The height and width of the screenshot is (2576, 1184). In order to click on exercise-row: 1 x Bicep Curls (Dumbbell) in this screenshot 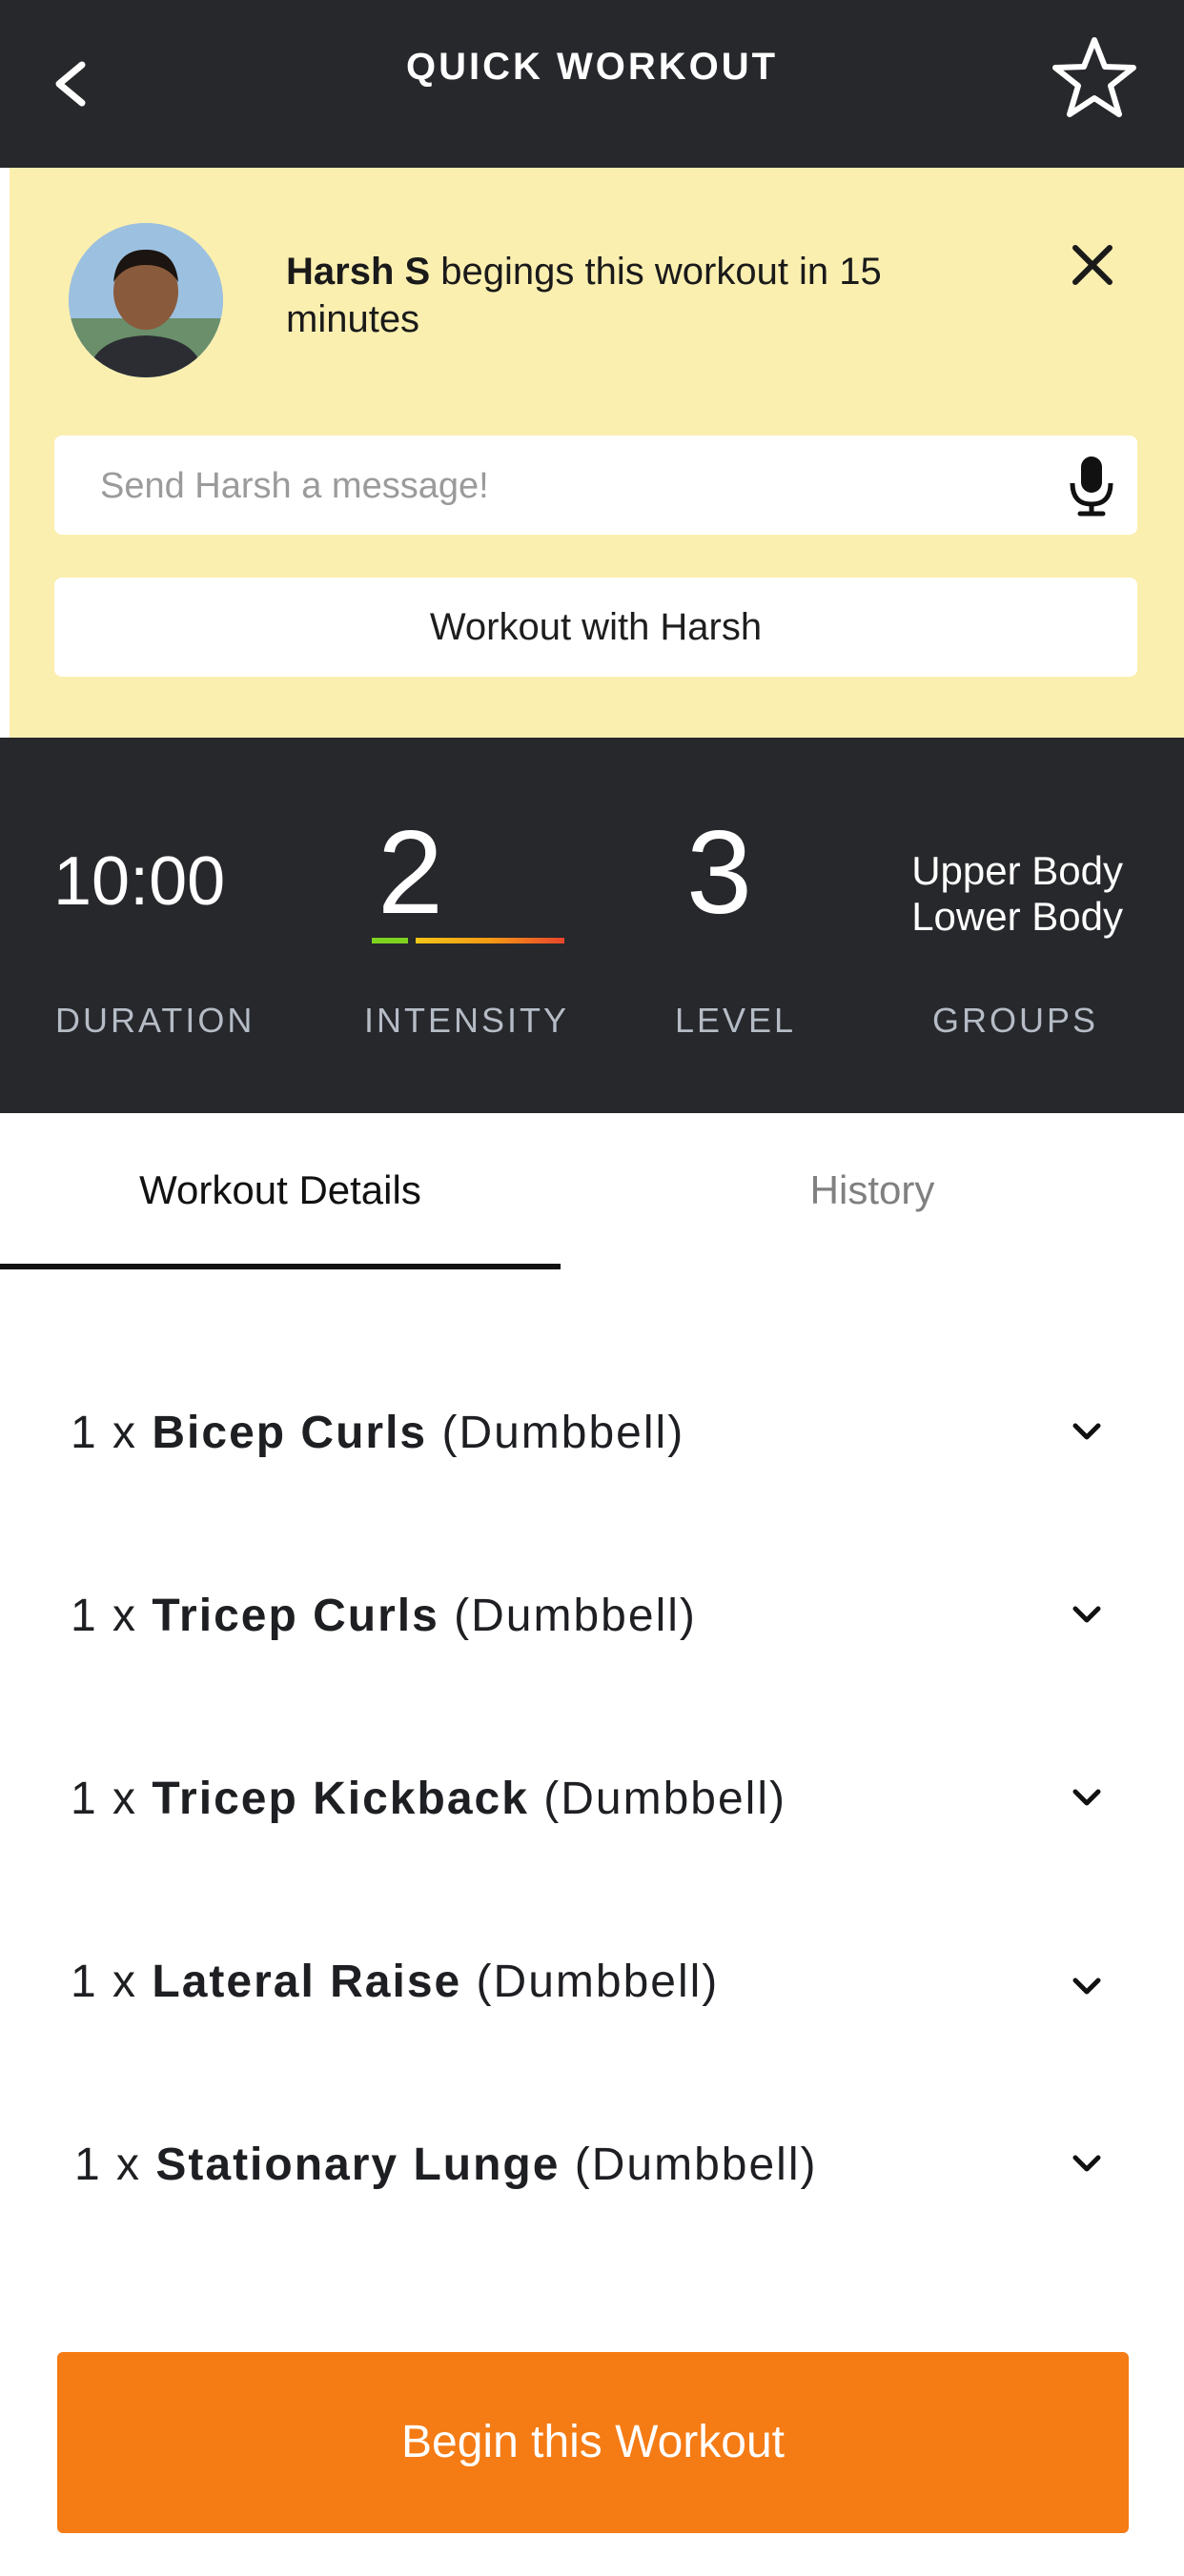, I will do `click(592, 1436)`.